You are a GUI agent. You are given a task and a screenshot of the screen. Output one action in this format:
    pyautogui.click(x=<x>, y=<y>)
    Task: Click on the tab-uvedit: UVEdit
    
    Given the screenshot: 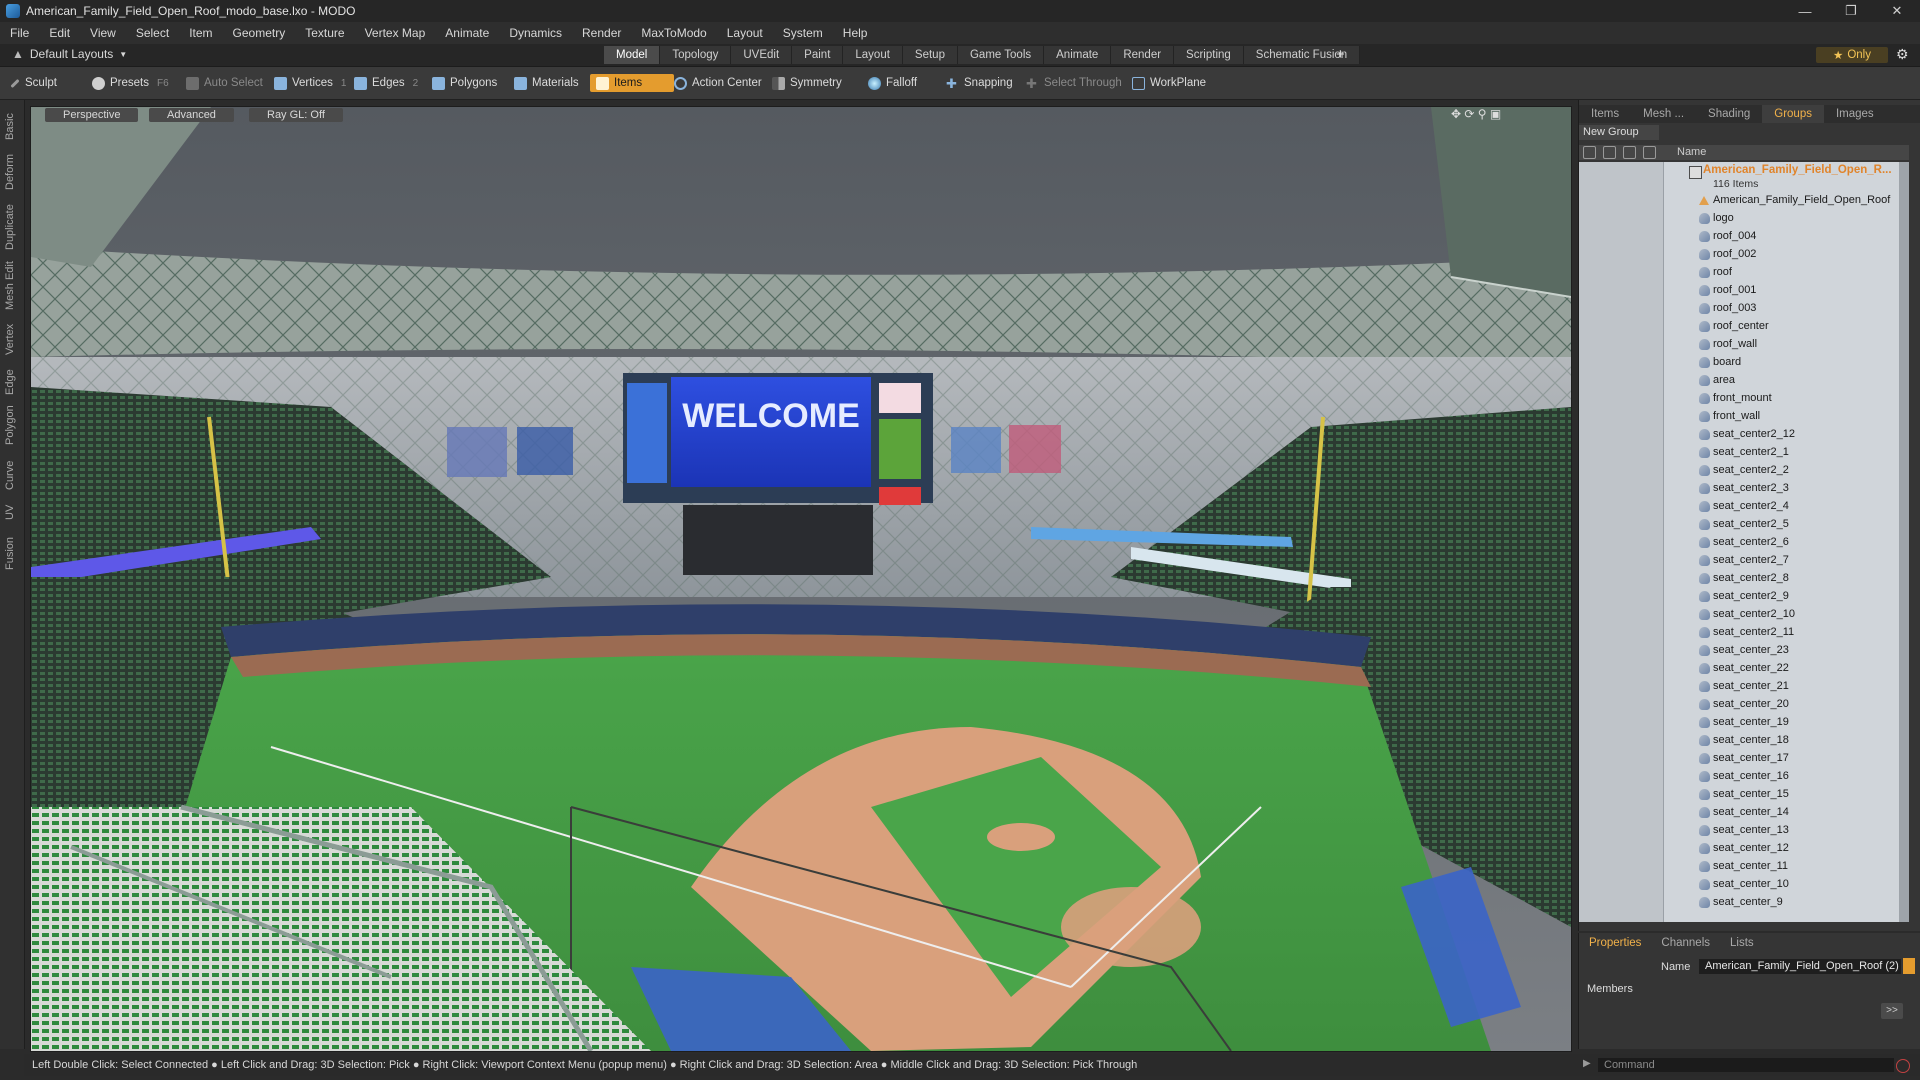 What is the action you would take?
    pyautogui.click(x=762, y=55)
    